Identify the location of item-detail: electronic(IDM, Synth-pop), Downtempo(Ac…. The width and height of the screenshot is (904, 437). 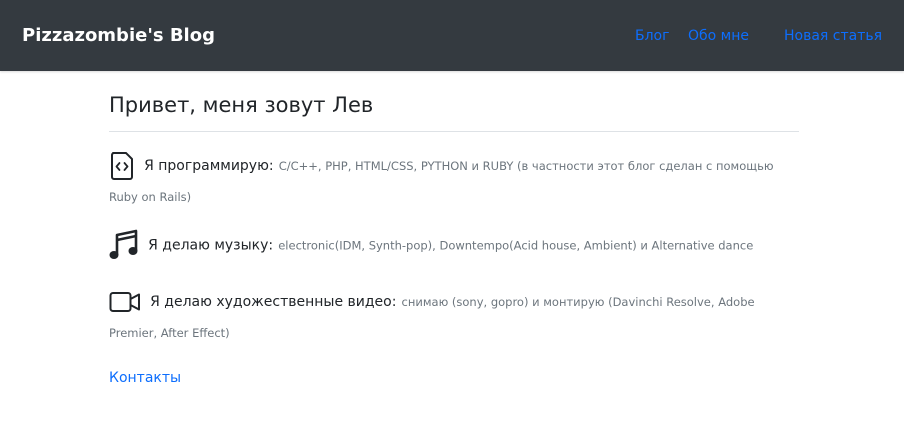
(516, 245).